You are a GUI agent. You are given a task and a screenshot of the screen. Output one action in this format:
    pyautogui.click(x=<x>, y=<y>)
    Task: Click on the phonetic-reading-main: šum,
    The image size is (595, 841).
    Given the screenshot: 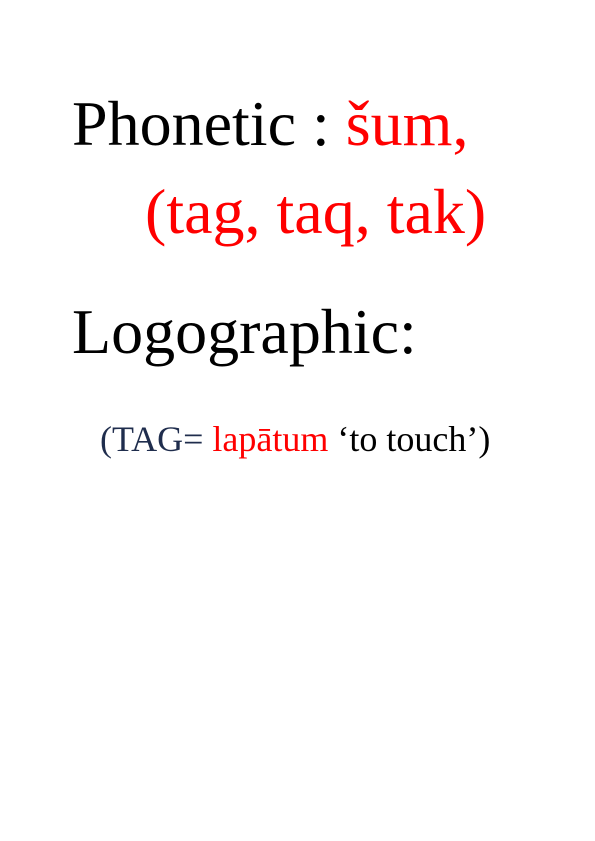 What is the action you would take?
    pyautogui.click(x=407, y=123)
    